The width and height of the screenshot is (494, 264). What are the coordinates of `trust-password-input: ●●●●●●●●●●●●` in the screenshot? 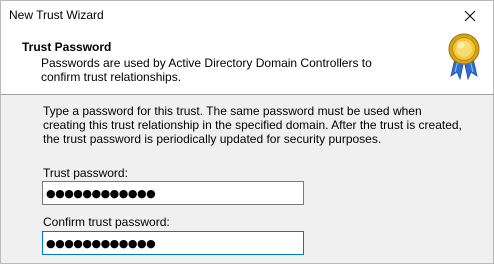 It's located at (173, 193).